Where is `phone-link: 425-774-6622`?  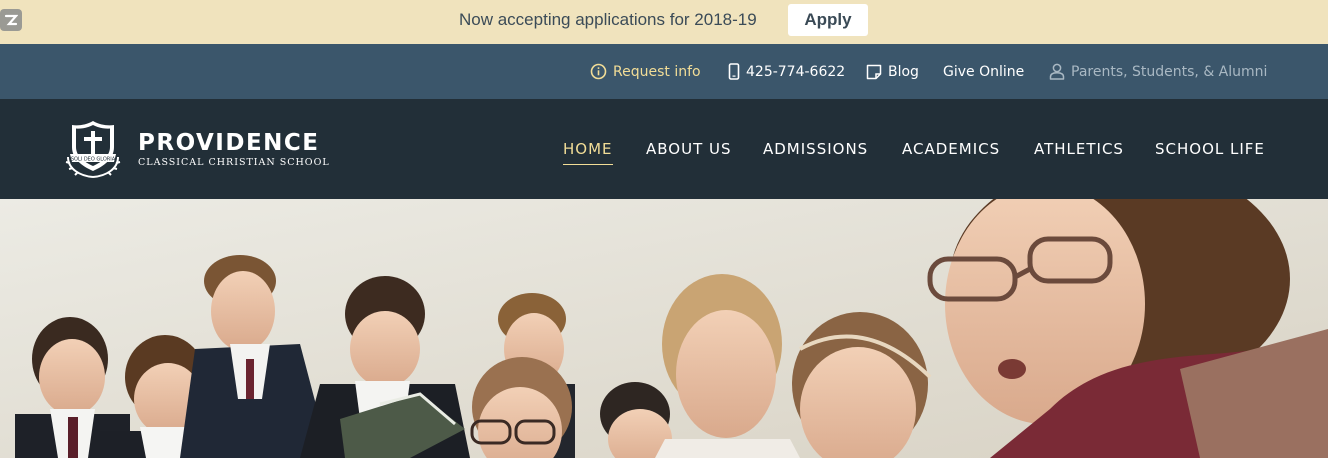 phone-link: 425-774-6622 is located at coordinates (786, 71).